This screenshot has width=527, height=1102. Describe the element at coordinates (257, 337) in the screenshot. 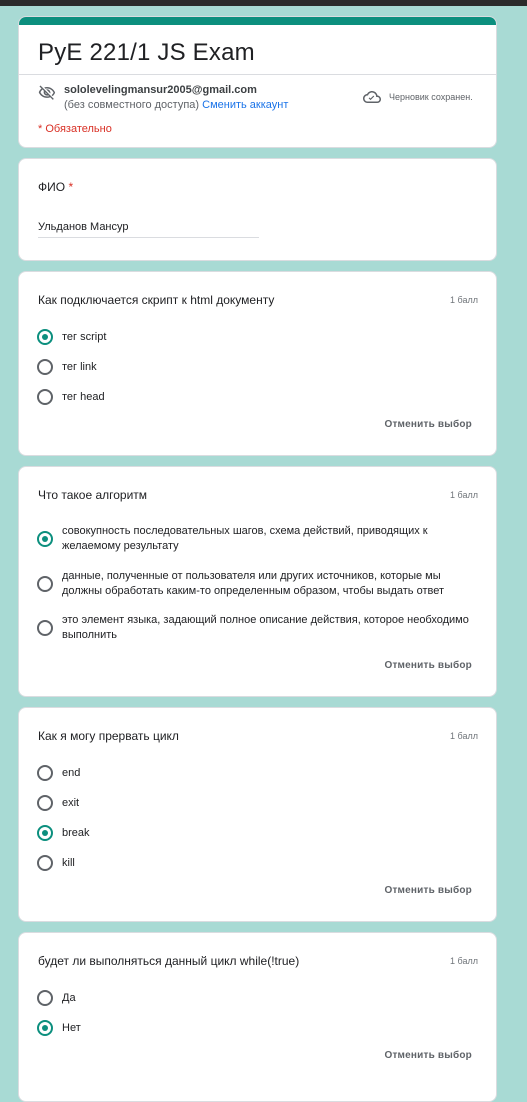

I see `radio-option: тег script` at that location.